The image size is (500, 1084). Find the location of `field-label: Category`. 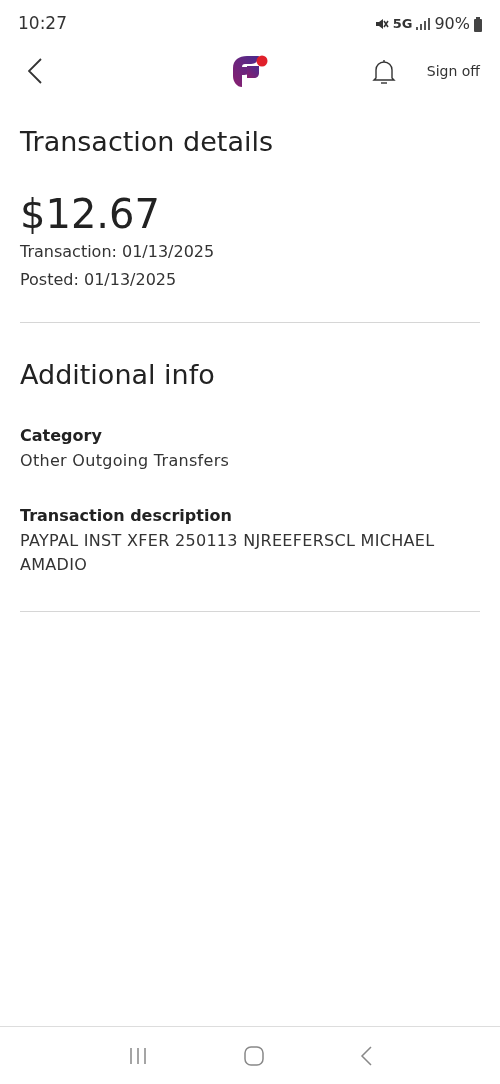

field-label: Category is located at coordinates (61, 436).